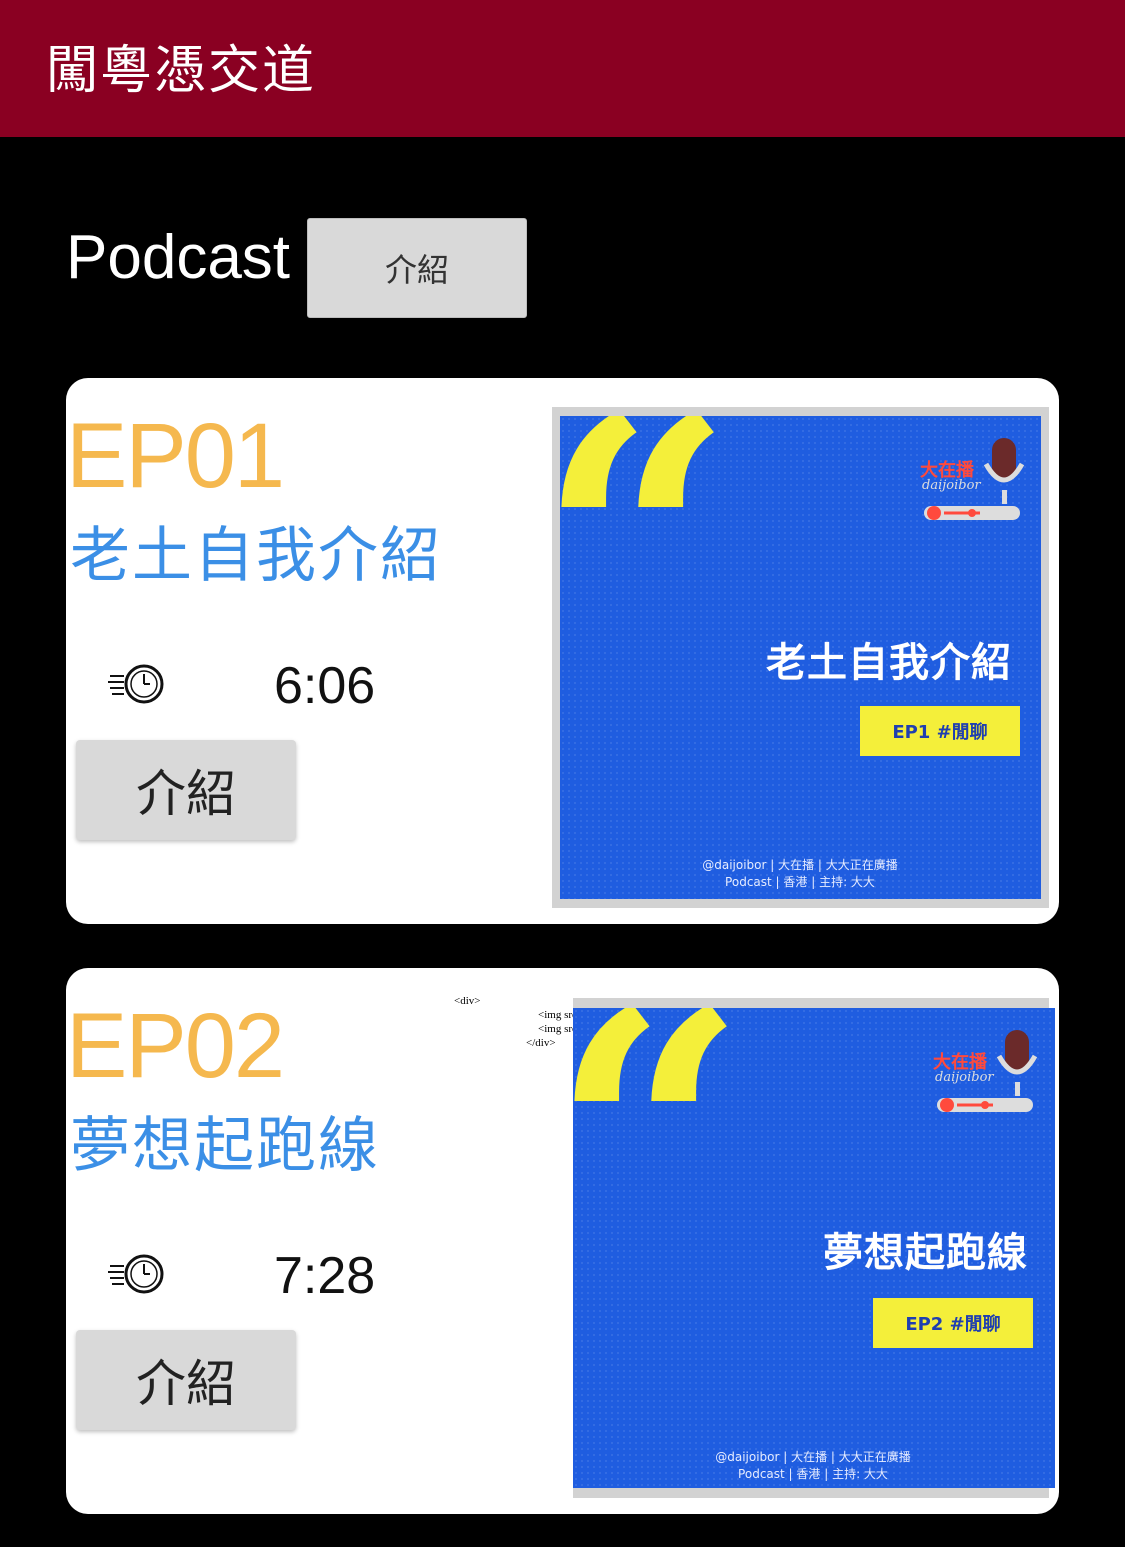 Image resolution: width=1125 pixels, height=1547 pixels. I want to click on section-heading: Podcast, so click(178, 257).